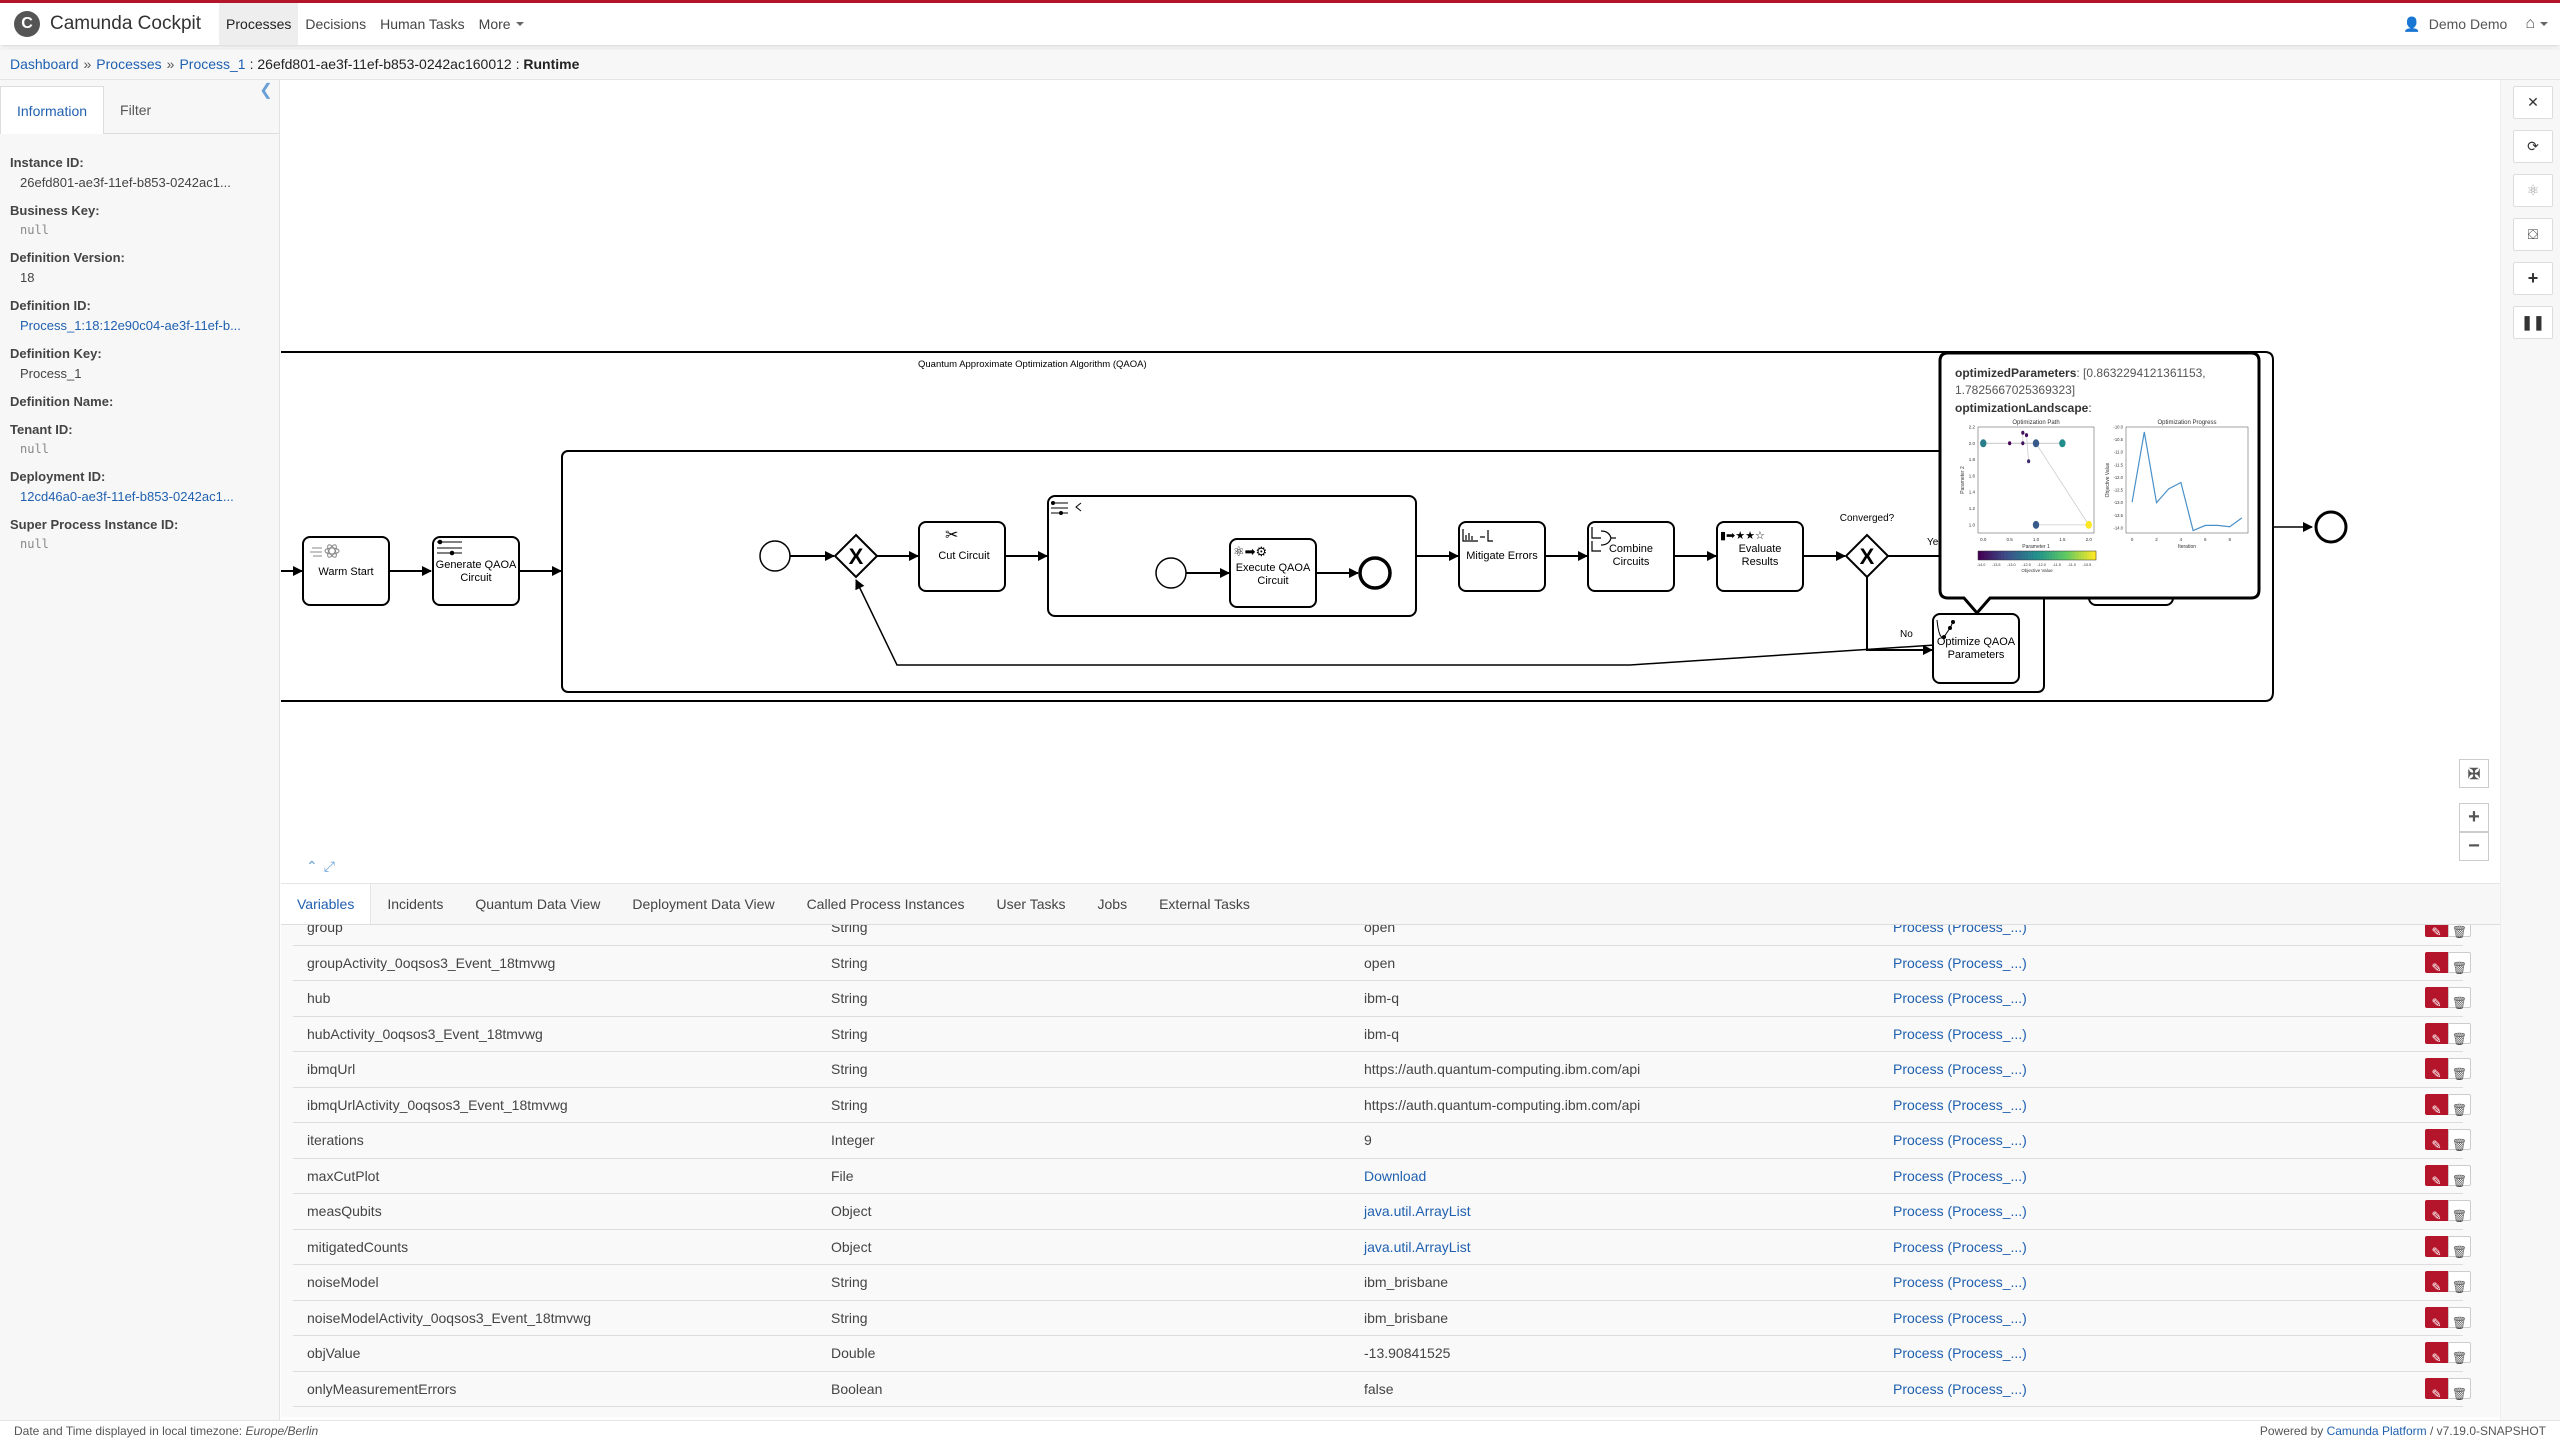 Image resolution: width=2560 pixels, height=1440 pixels. I want to click on deployment-view-button: ⛋, so click(2533, 234).